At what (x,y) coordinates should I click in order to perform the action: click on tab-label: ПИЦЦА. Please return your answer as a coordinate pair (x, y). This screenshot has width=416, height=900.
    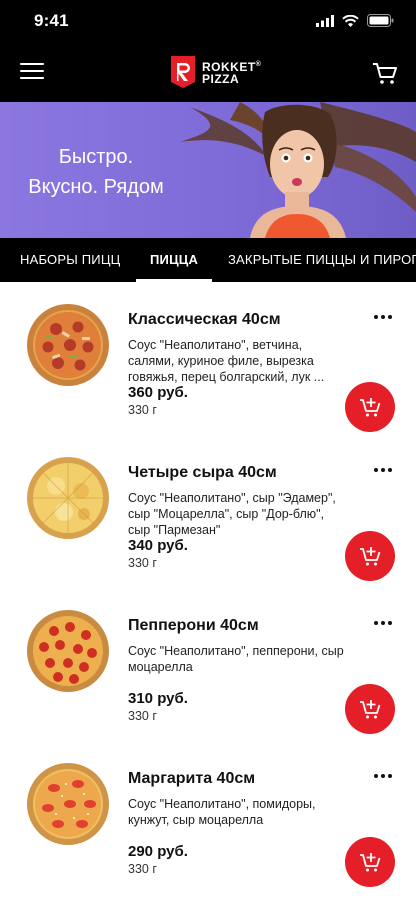
    Looking at the image, I should click on (174, 259).